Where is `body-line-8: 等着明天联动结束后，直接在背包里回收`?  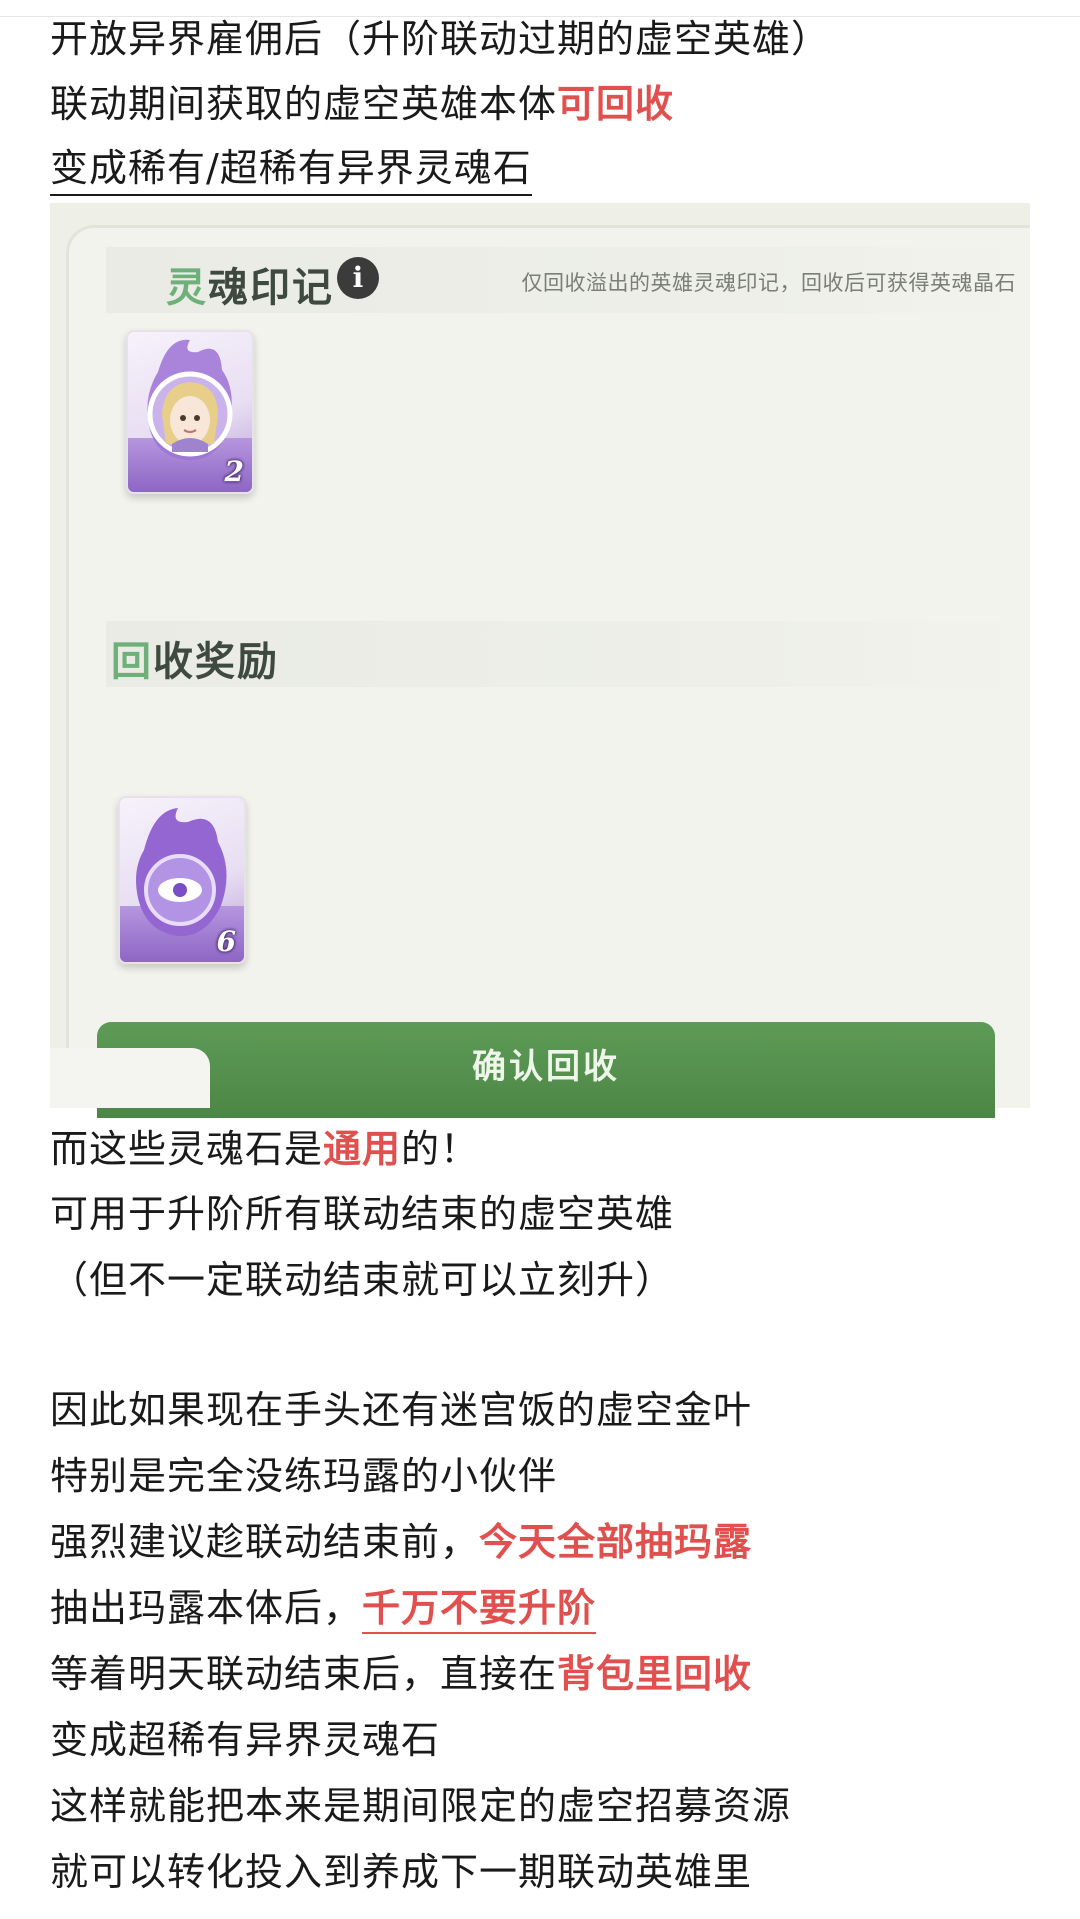
body-line-8: 等着明天联动结束后，直接在背包里回收 is located at coordinates (401, 1674).